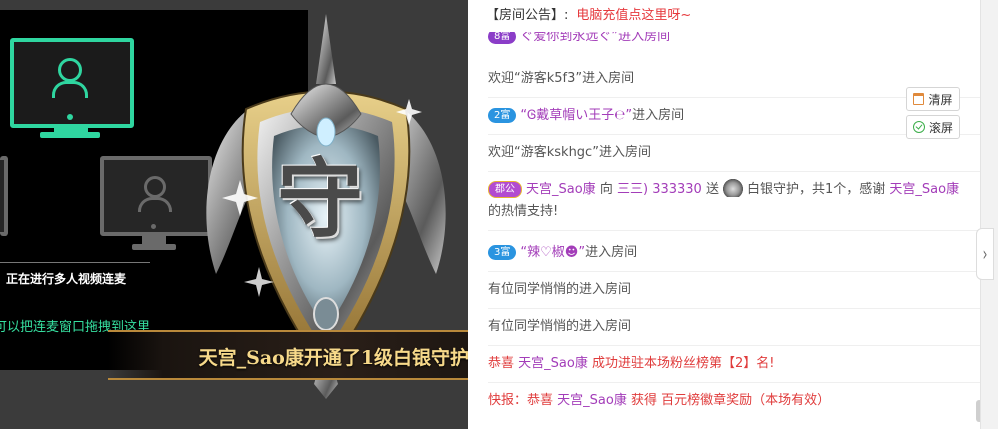 The width and height of the screenshot is (998, 429). I want to click on check-circle-icon, so click(918, 127).